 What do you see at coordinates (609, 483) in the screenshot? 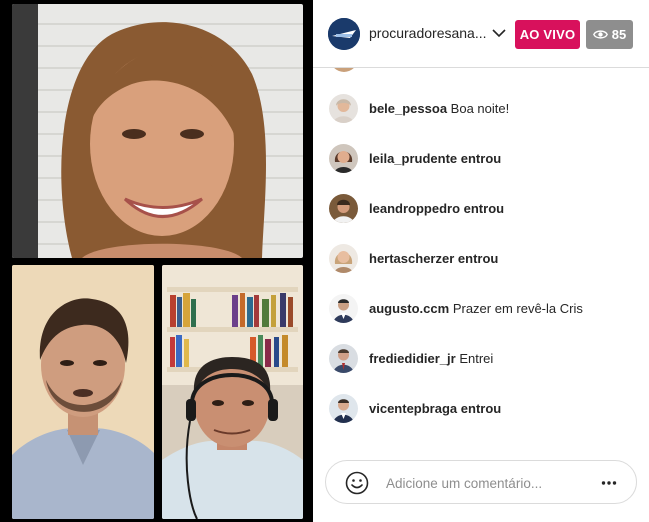
I see `more-options-icon` at bounding box center [609, 483].